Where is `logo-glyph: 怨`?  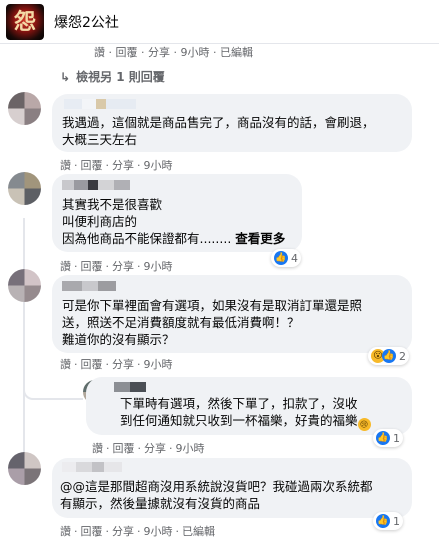 logo-glyph: 怨 is located at coordinates (24, 22).